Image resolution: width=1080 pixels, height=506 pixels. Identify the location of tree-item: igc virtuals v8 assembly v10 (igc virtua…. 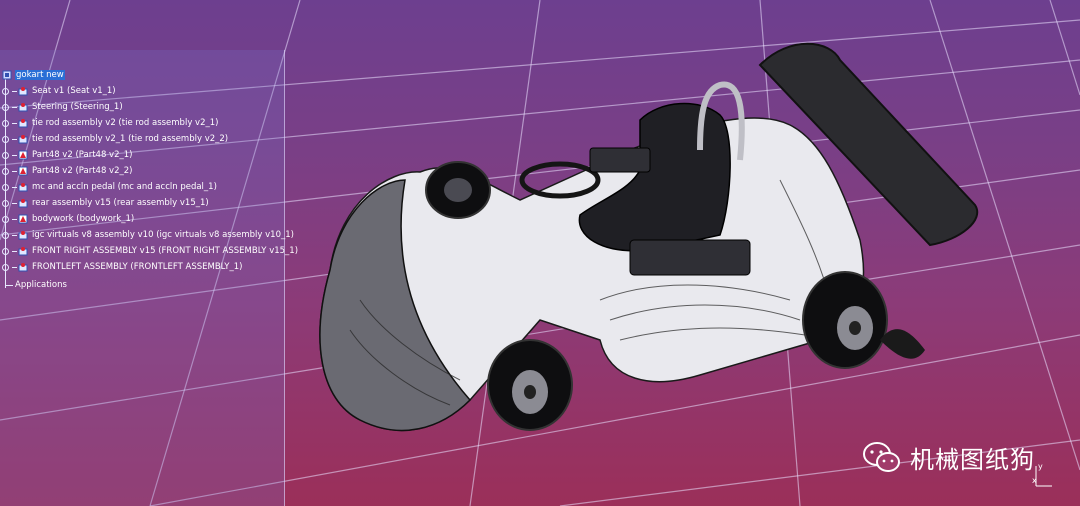
(148, 235).